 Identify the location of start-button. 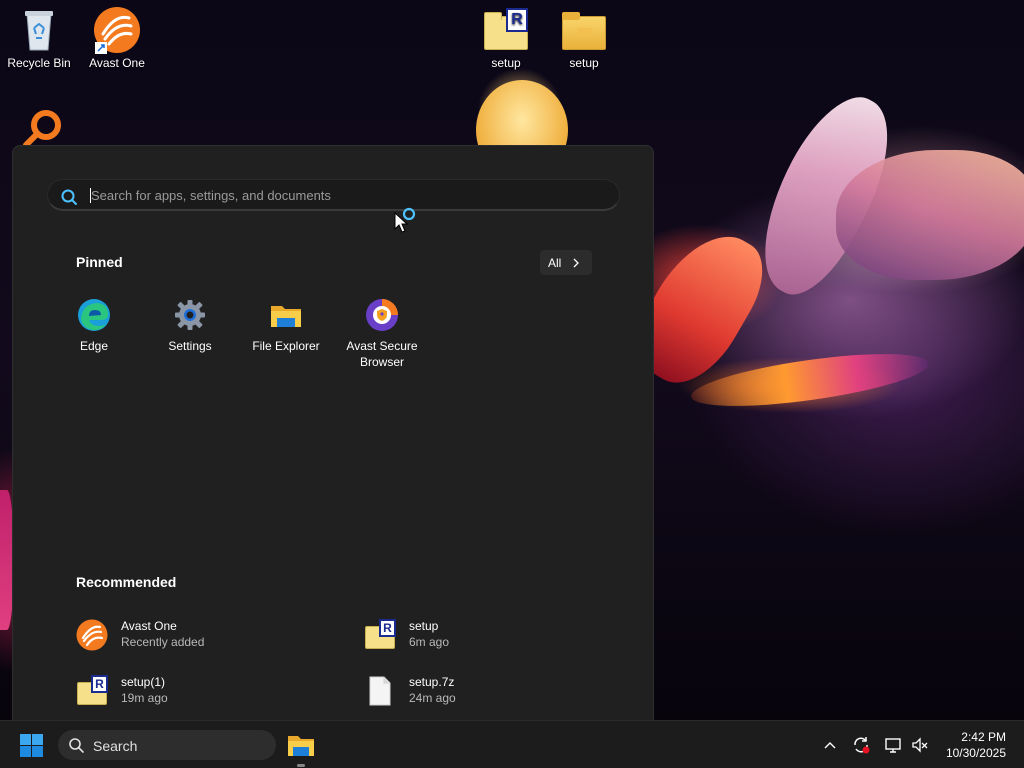
(31, 745).